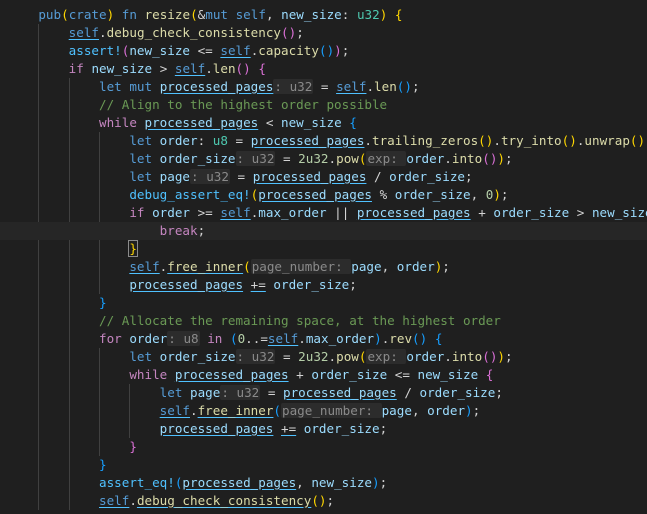  I want to click on inlay-hint: exp, so click(379, 158).